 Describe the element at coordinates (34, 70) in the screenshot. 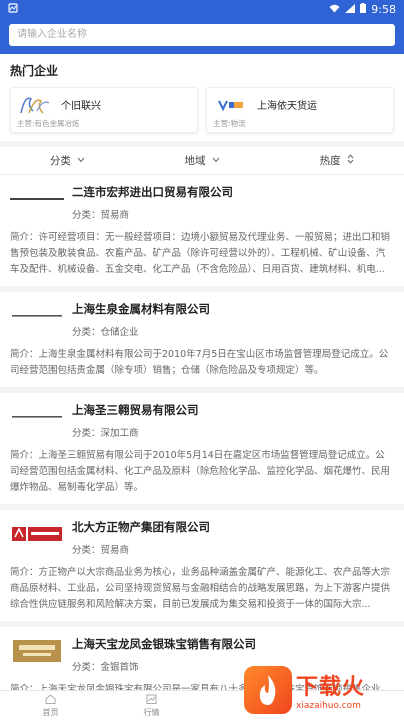

I see `hot-companies-title: 热门企业` at that location.